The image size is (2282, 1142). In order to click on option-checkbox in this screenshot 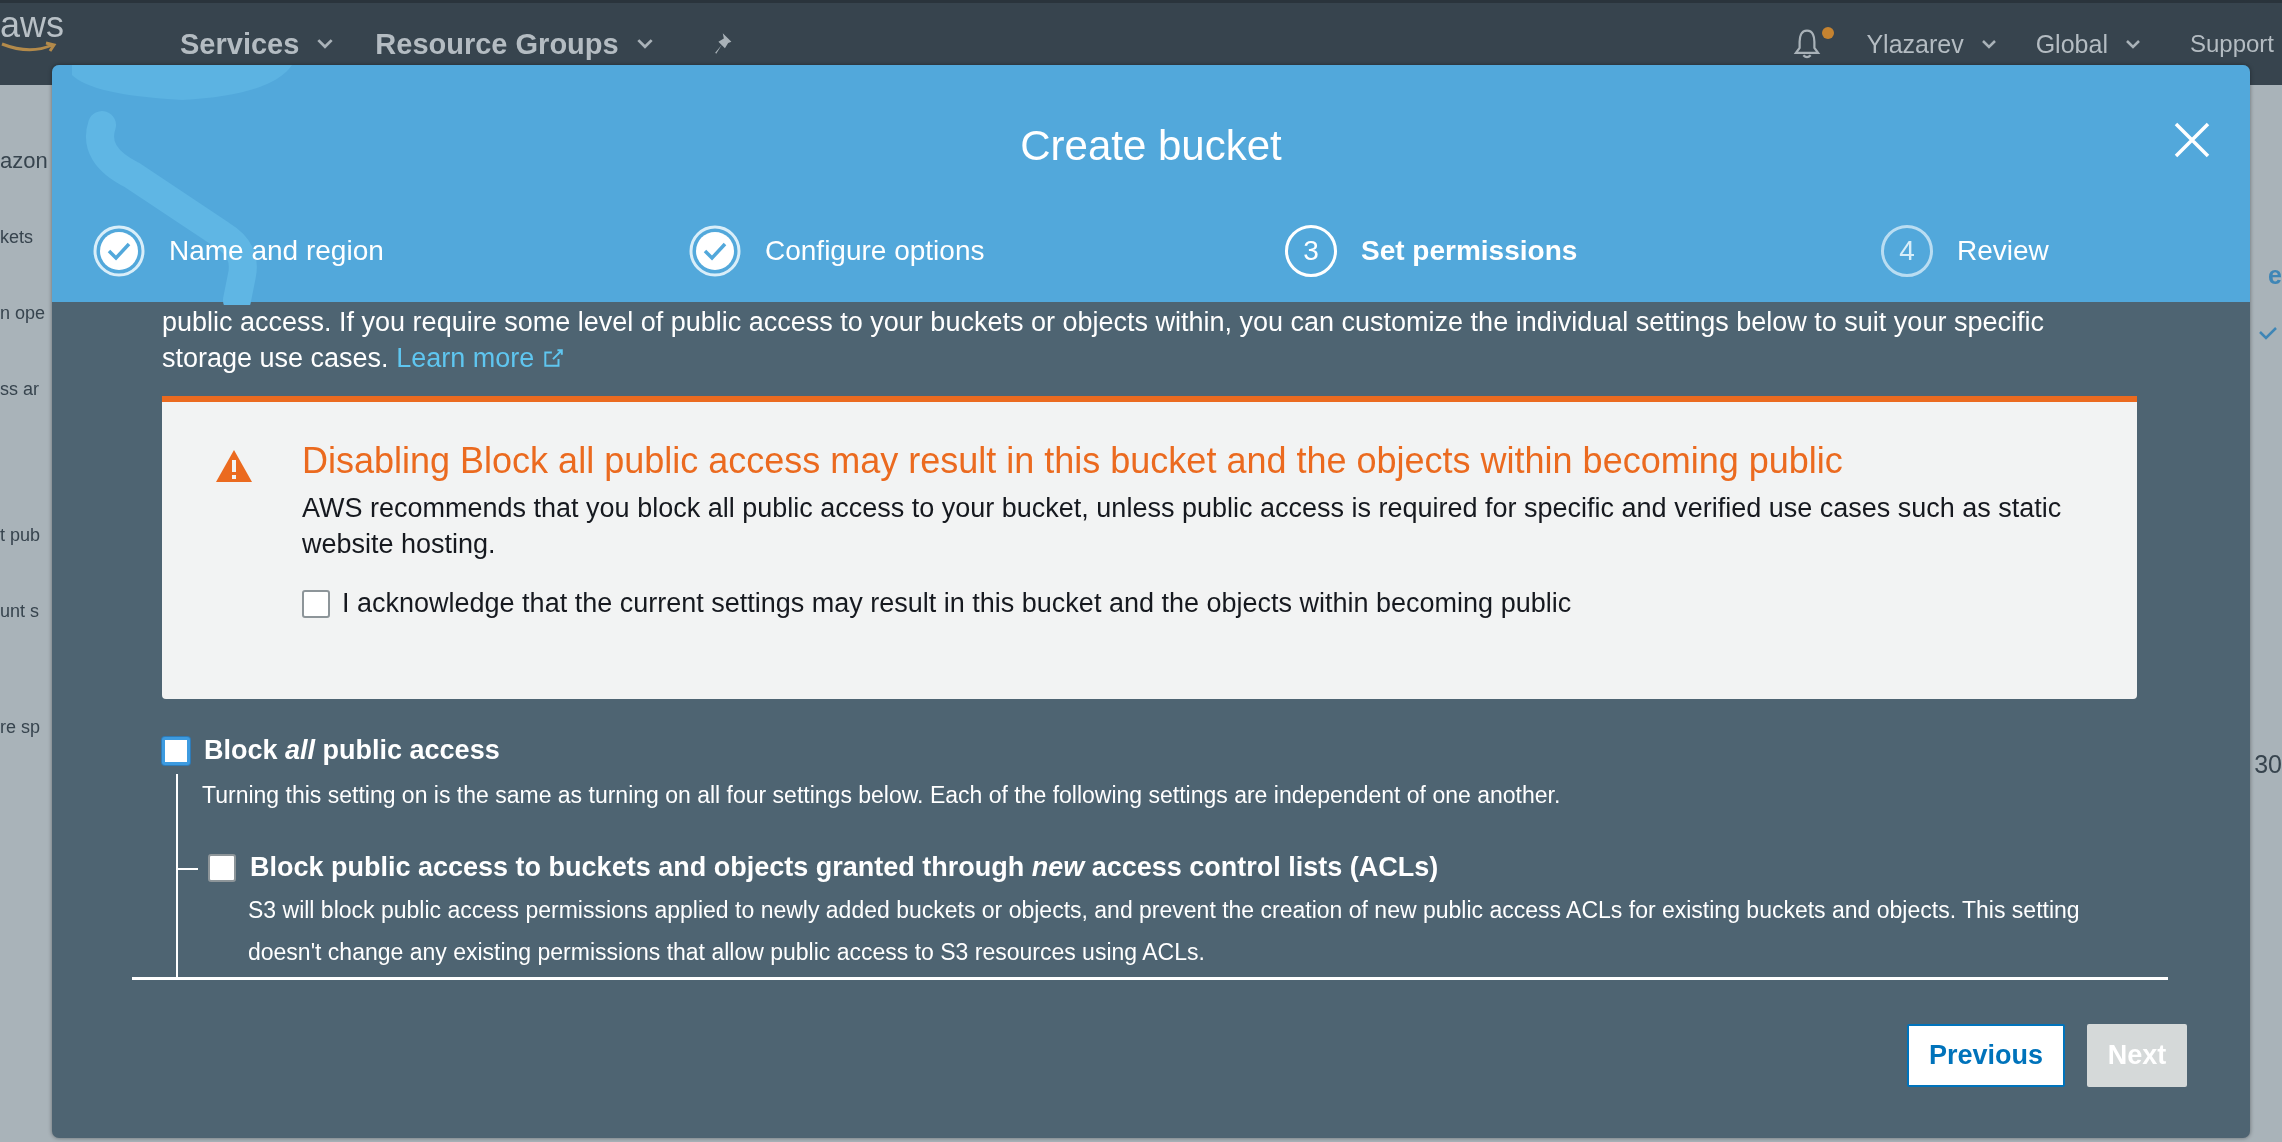, I will do `click(222, 867)`.